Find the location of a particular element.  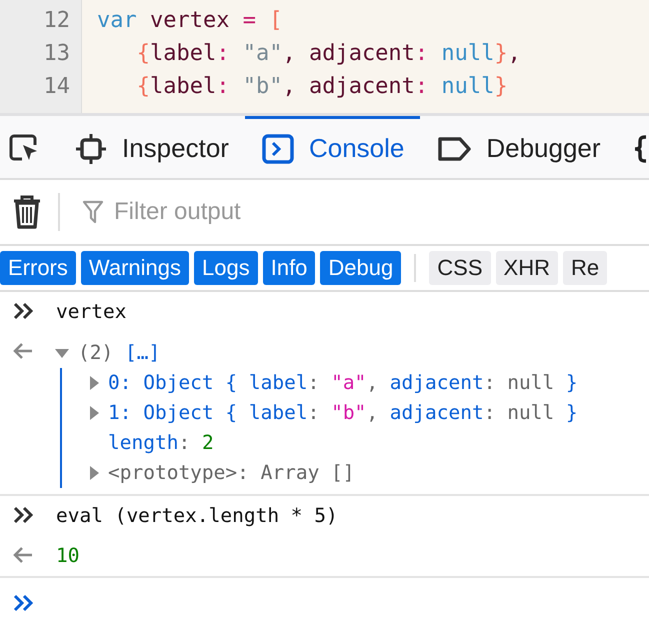

tree-property: 1: Object { label: "b", adjacent: null } is located at coordinates (343, 413).